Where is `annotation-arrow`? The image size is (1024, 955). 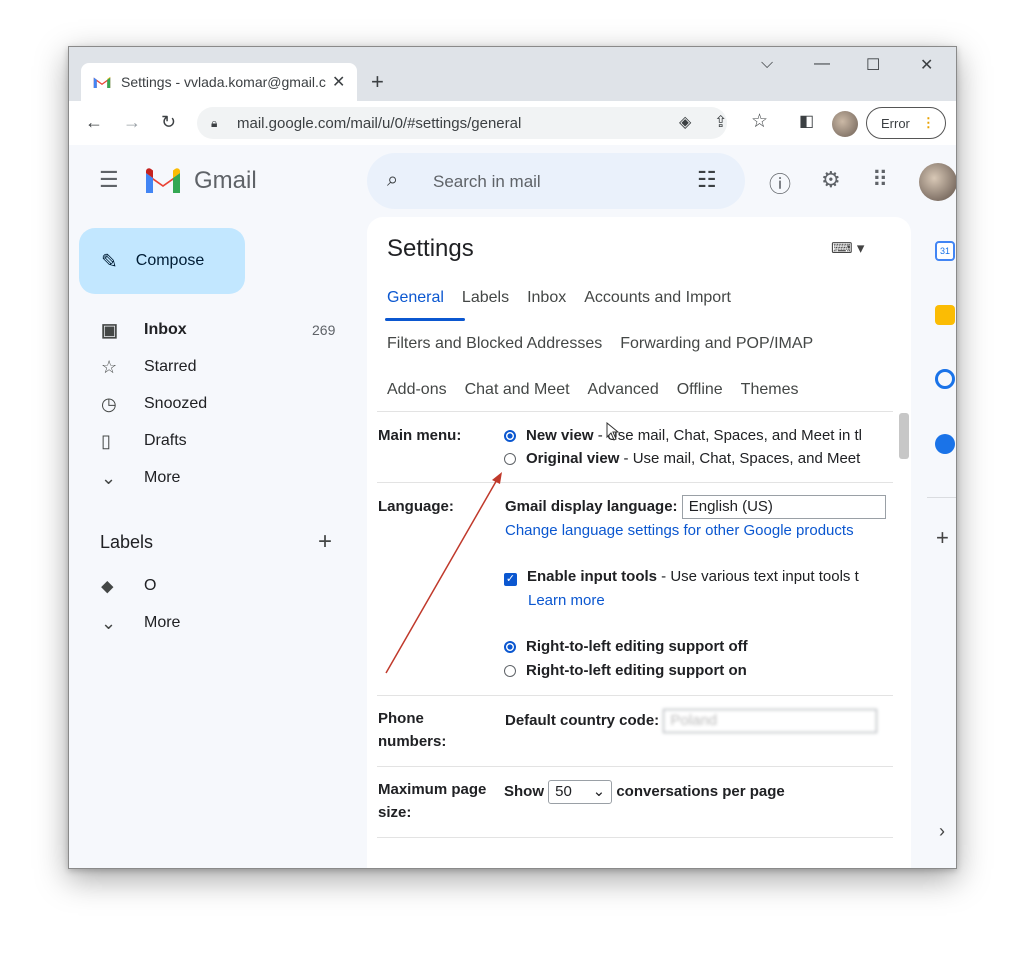
annotation-arrow is located at coordinates (443, 573).